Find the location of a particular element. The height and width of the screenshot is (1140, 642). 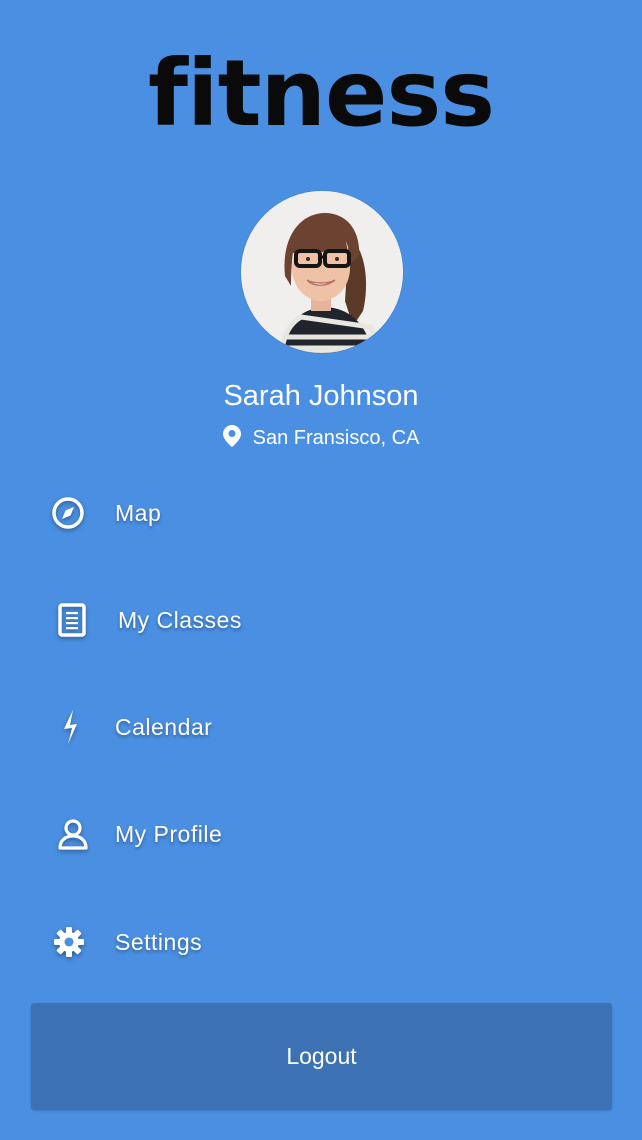

menu-label-calendar: Calendar is located at coordinates (164, 726).